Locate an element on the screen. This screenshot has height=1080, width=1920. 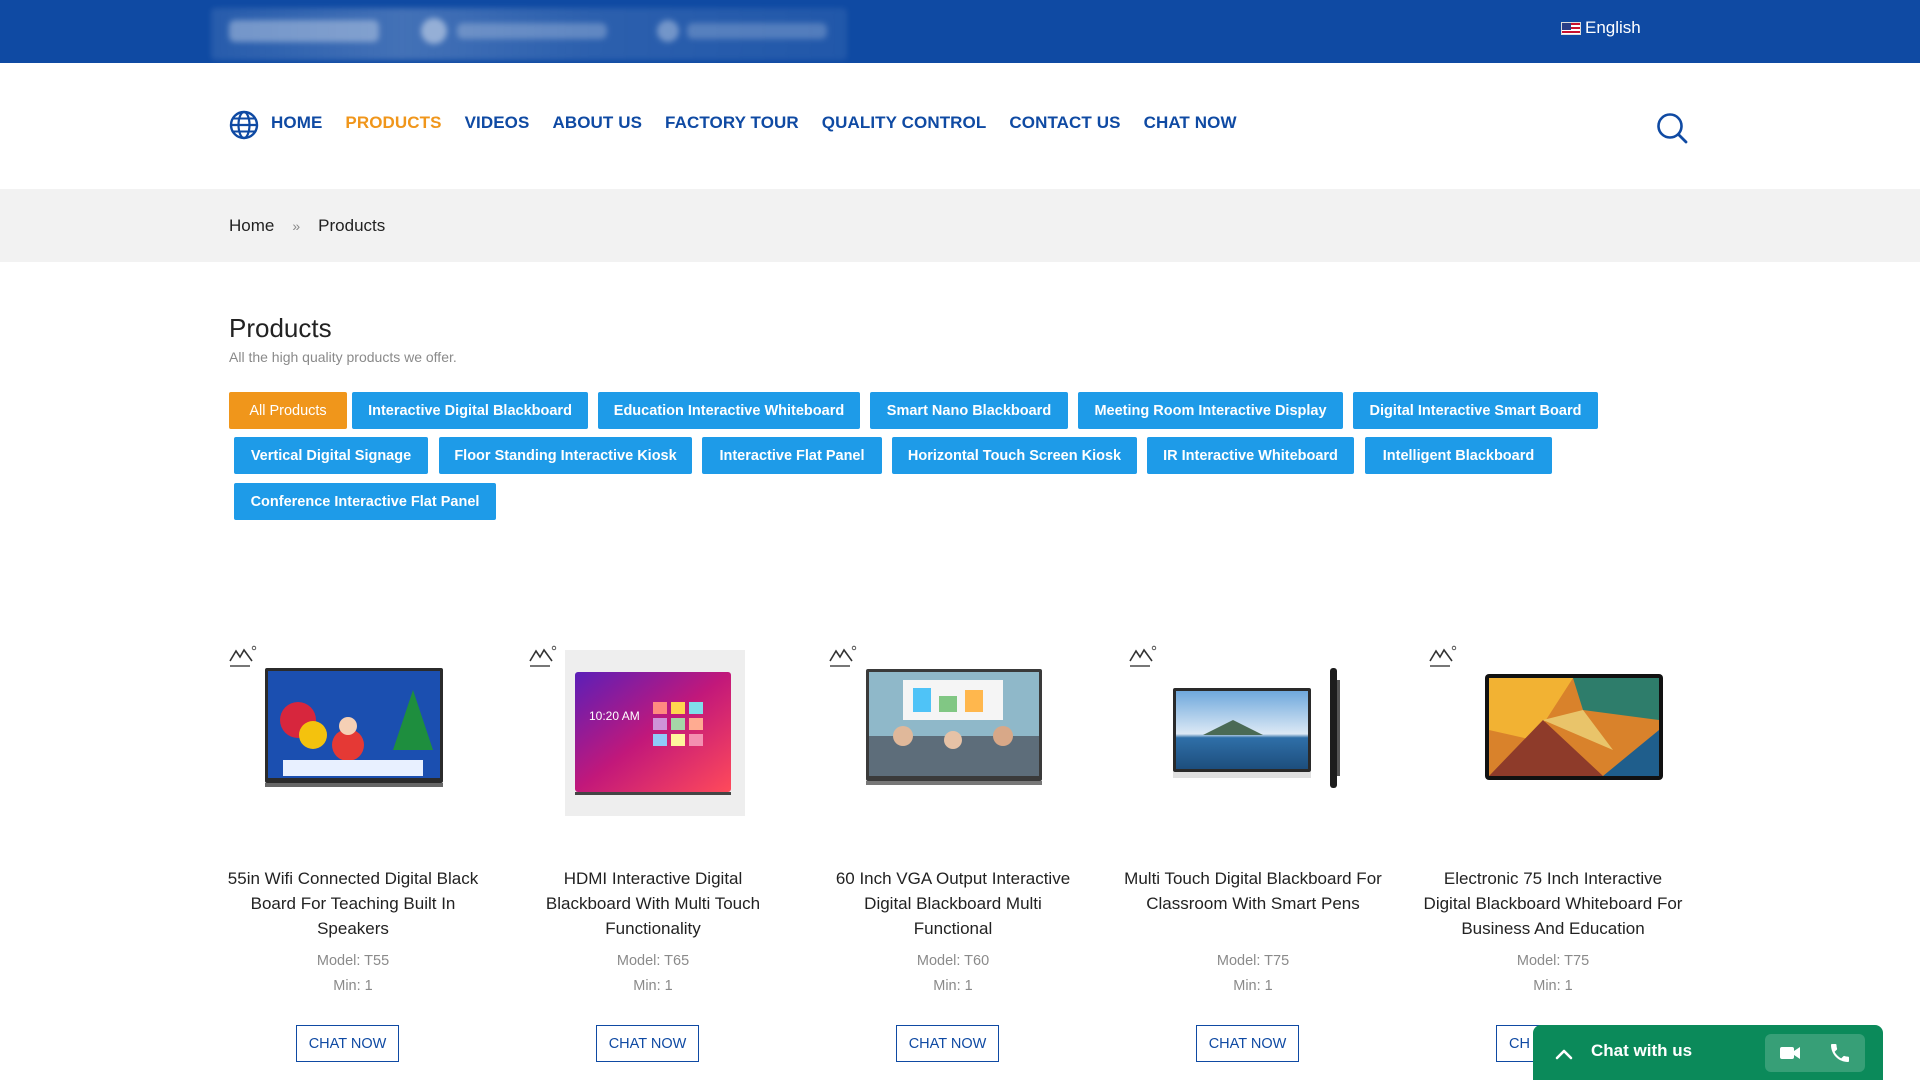
category-floor-standing-interactive-kiosk: Floor Standing Interactive Kiosk is located at coordinates (565, 455).